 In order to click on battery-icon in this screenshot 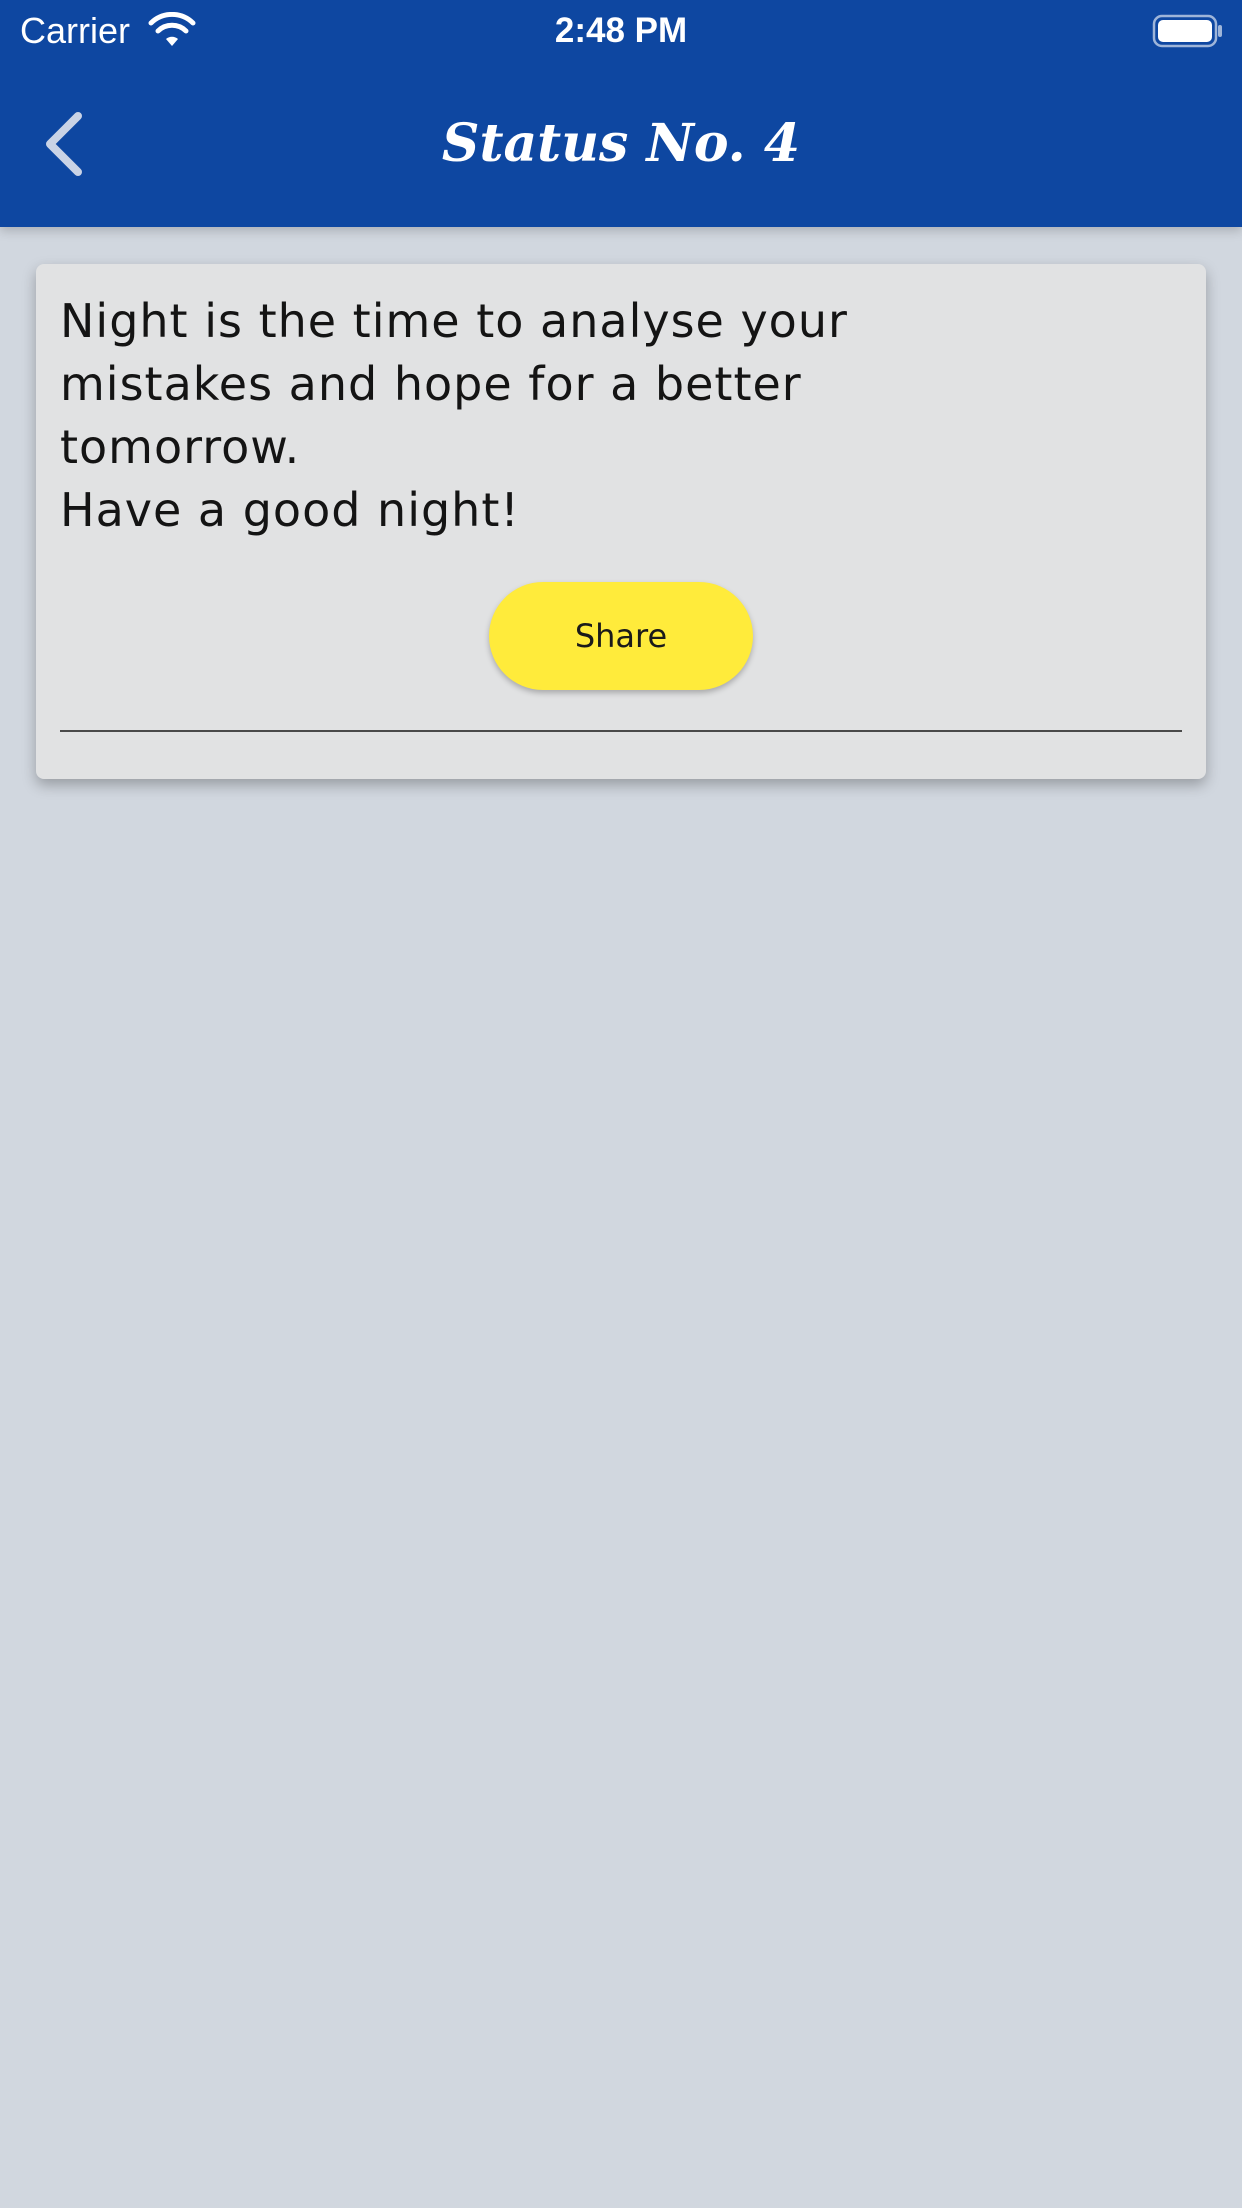, I will do `click(1187, 31)`.